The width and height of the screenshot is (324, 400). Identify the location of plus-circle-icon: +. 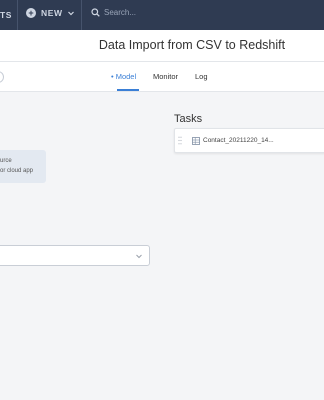
(31, 13).